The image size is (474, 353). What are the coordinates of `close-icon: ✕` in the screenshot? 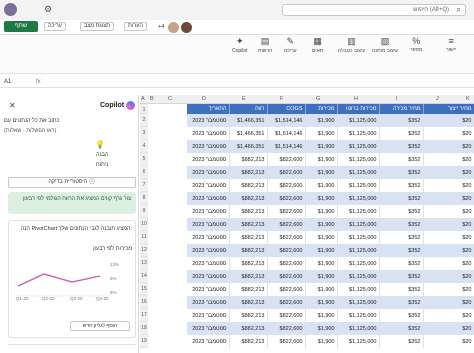 It's located at (12, 105).